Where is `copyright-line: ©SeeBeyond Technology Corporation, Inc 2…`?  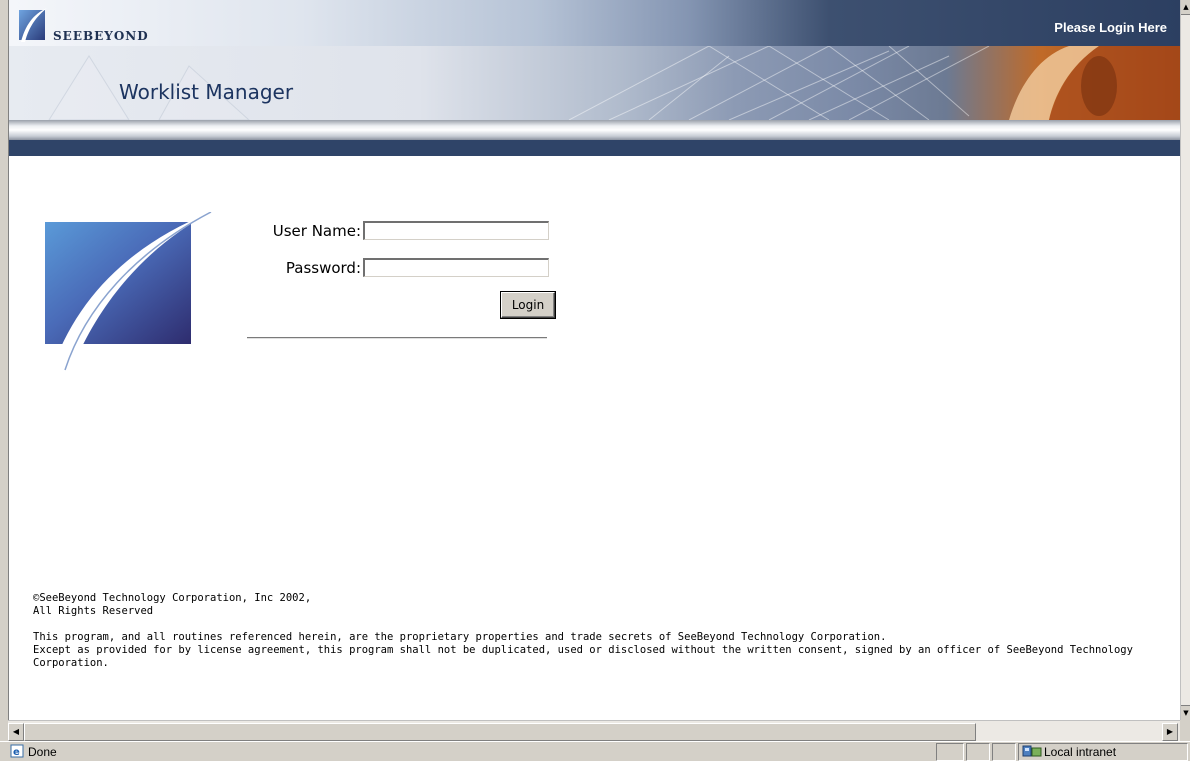
copyright-line: ©SeeBeyond Technology Corporation, Inc 2… is located at coordinates (172, 598).